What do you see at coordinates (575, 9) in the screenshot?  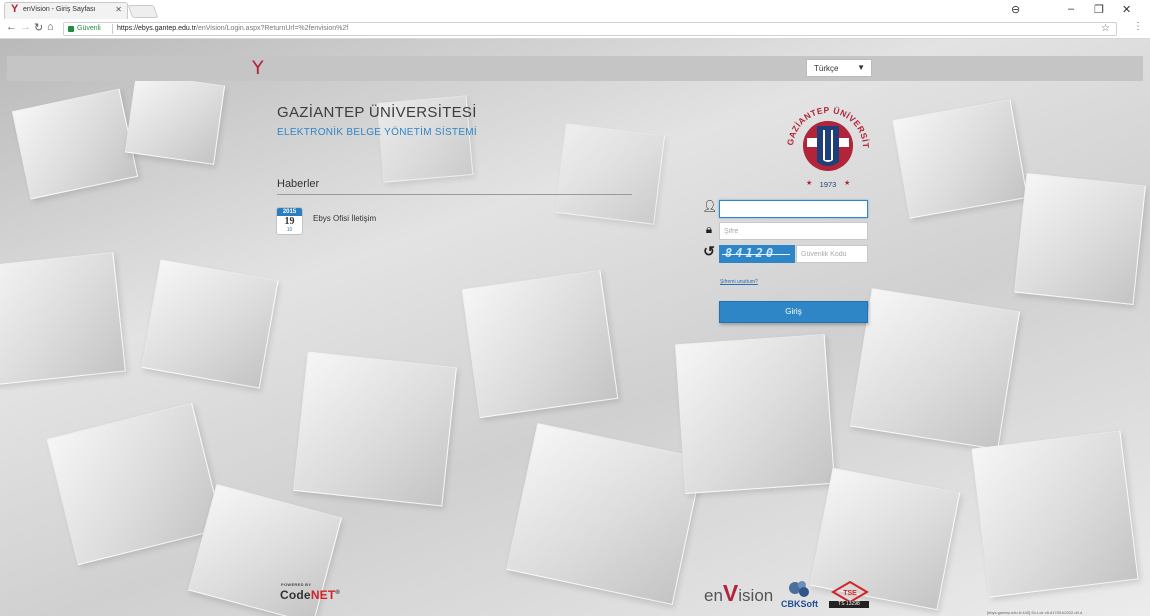 I see `browser-tabstrip: Y enVision - Giriş Sayfası ✕ ⊖ – ❐ ✕` at bounding box center [575, 9].